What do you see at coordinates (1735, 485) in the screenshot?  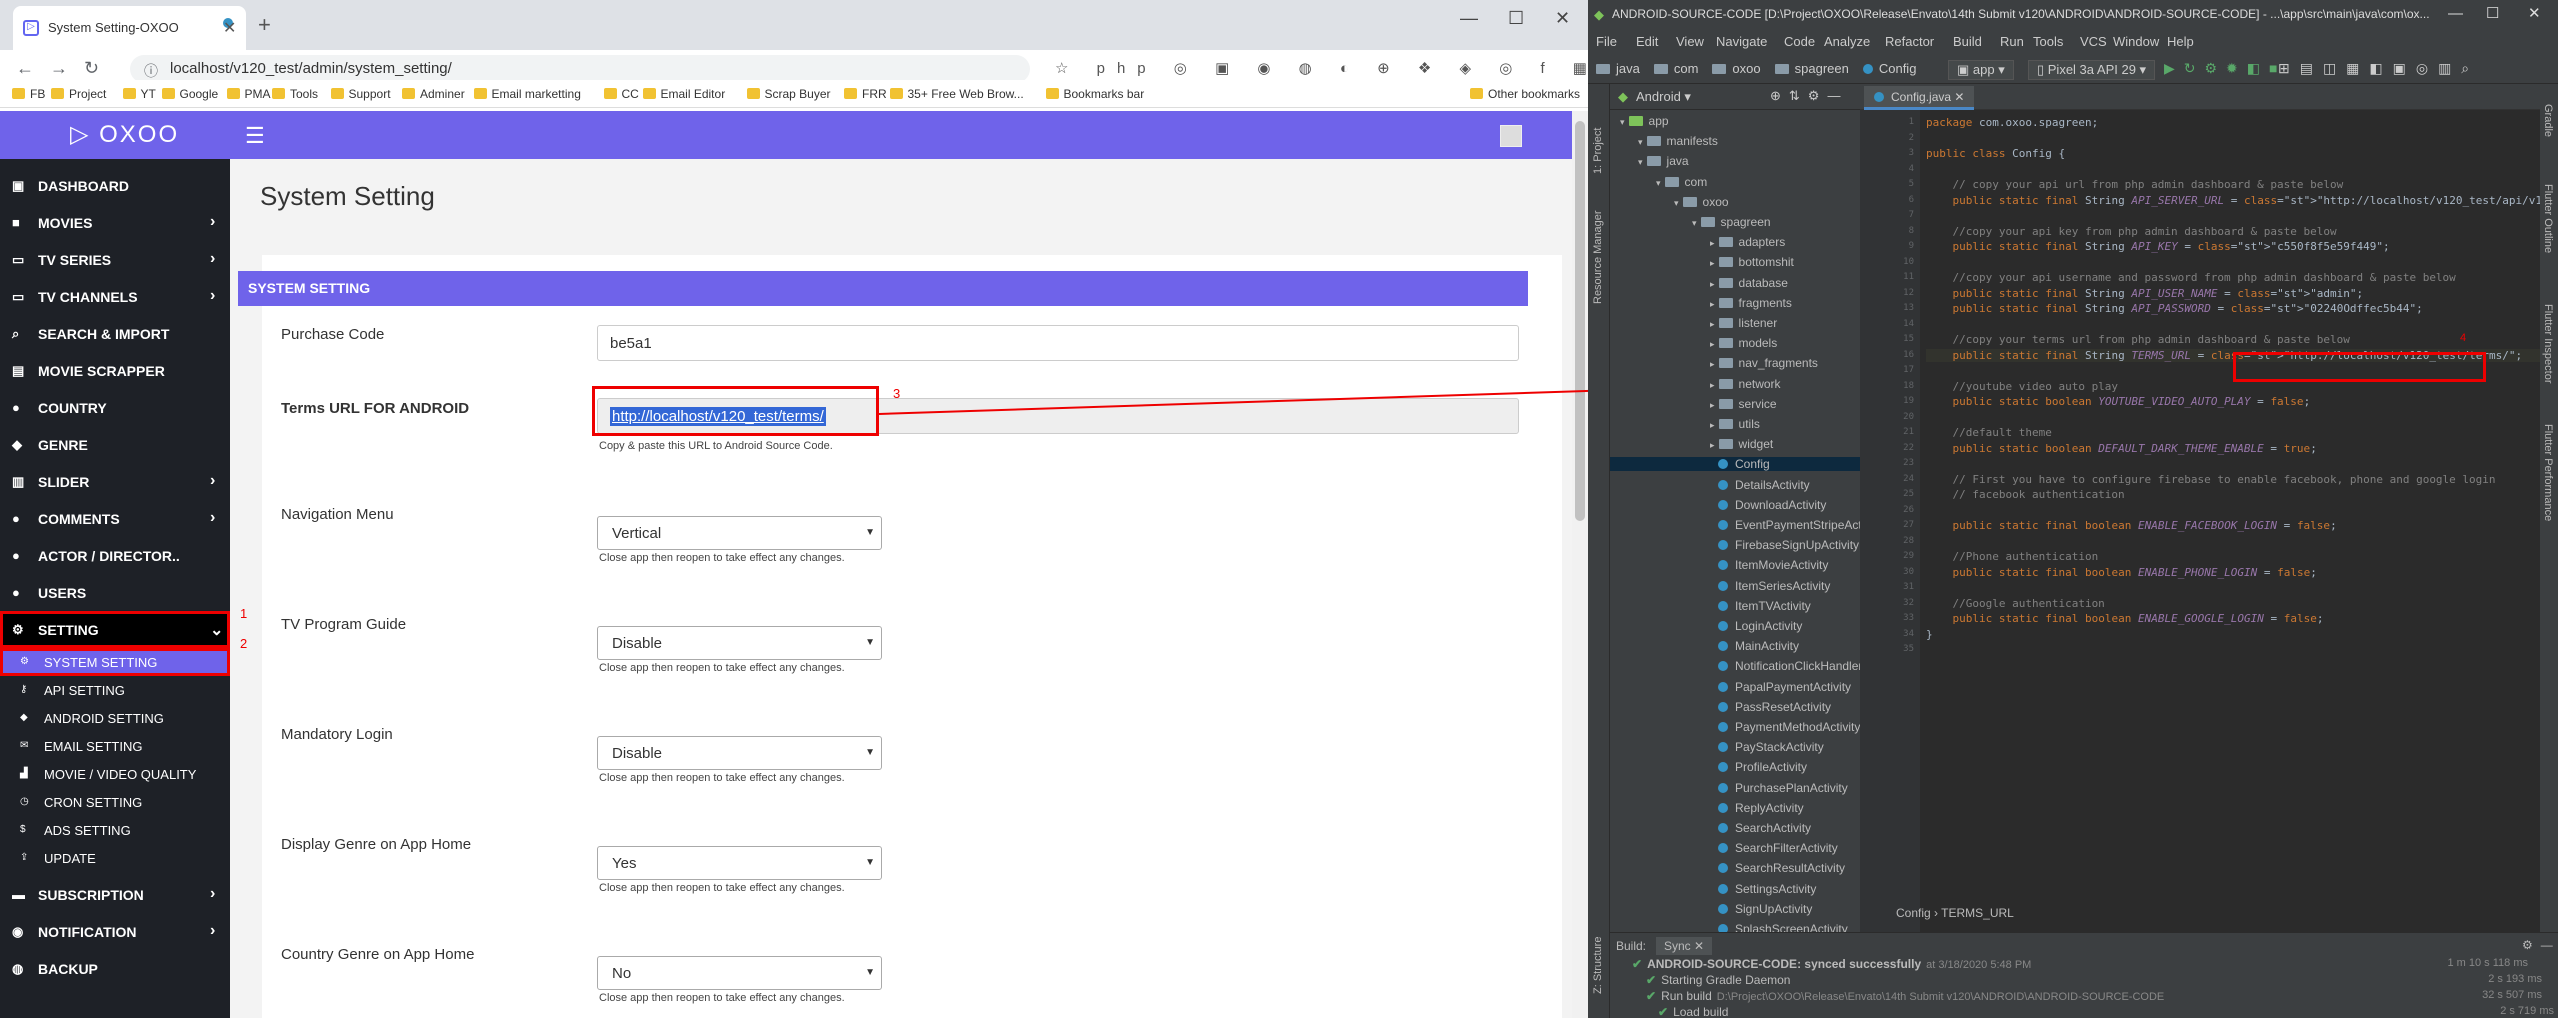 I see `tree-class-detailsactivity: DetailsActivity` at bounding box center [1735, 485].